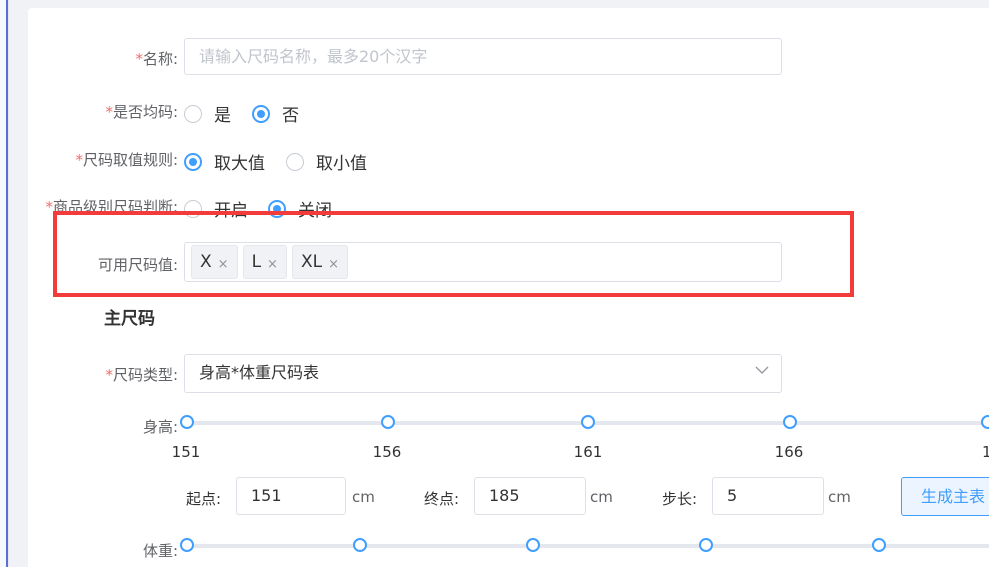  Describe the element at coordinates (762, 370) in the screenshot. I see `chevron-down-icon` at that location.